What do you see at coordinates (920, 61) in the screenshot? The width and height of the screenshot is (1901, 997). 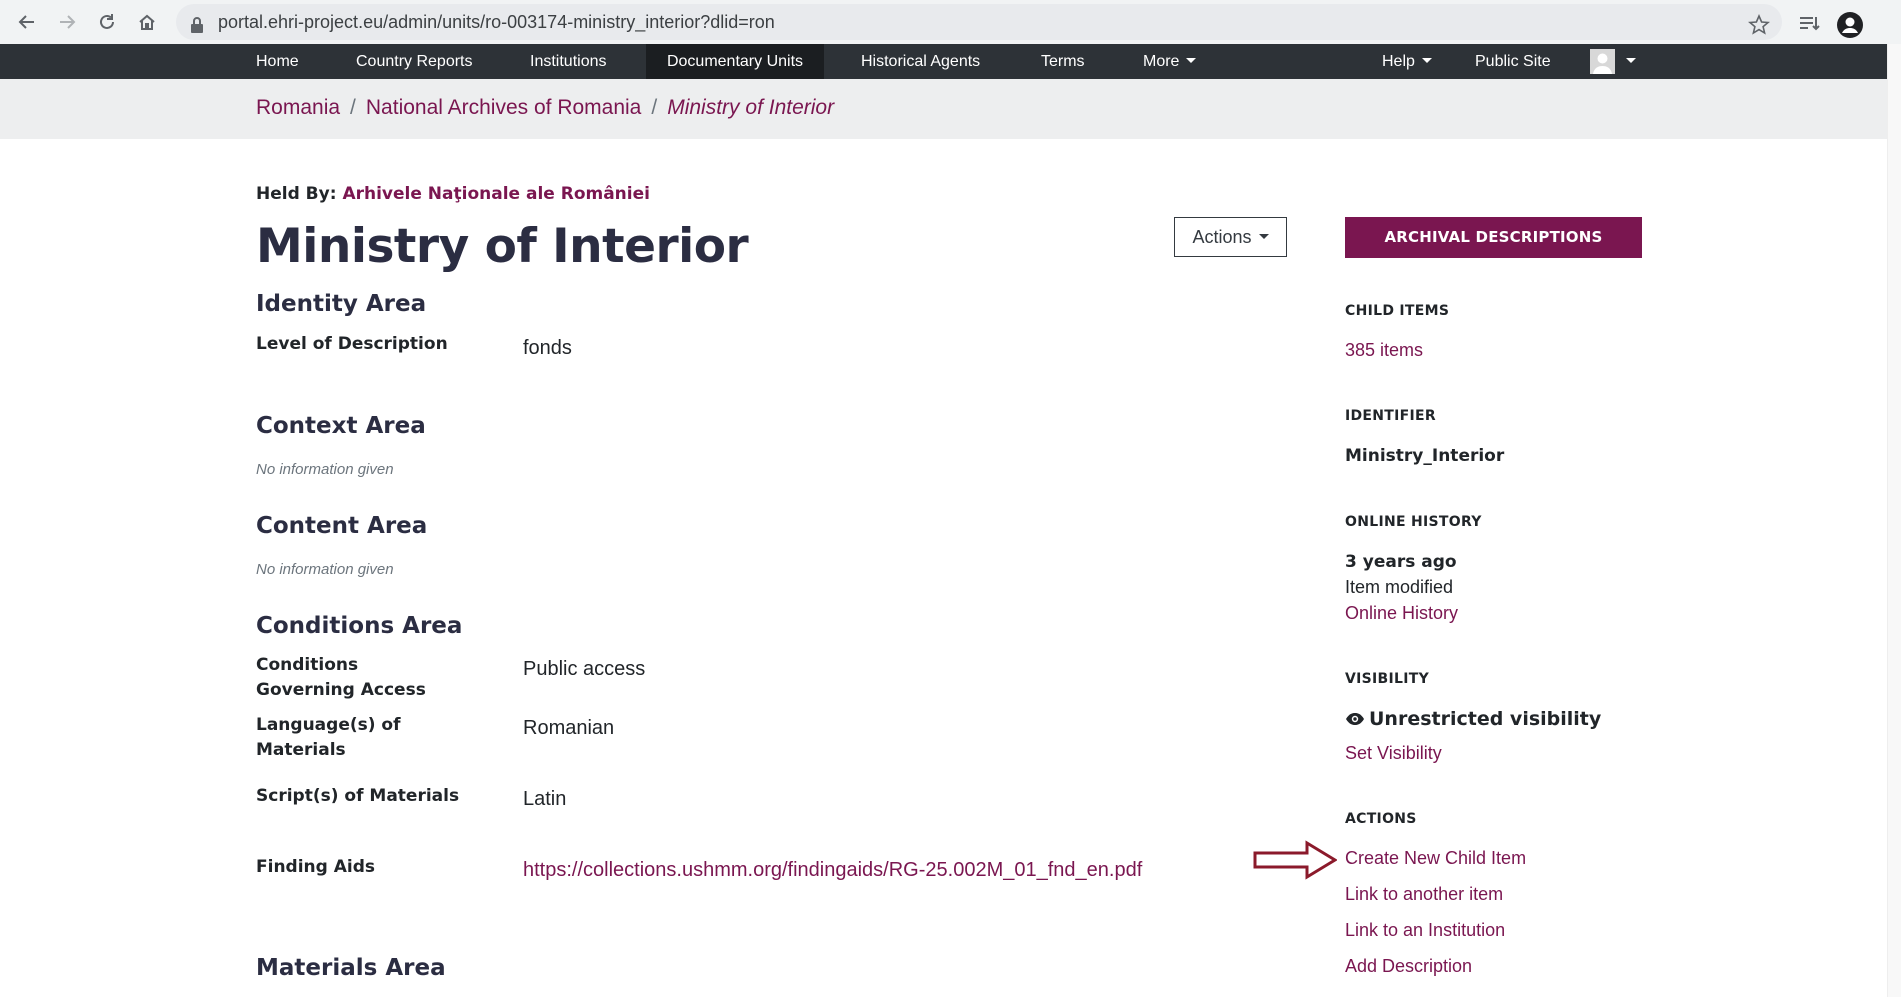 I see `nav-historical-agents: Historical Agents` at bounding box center [920, 61].